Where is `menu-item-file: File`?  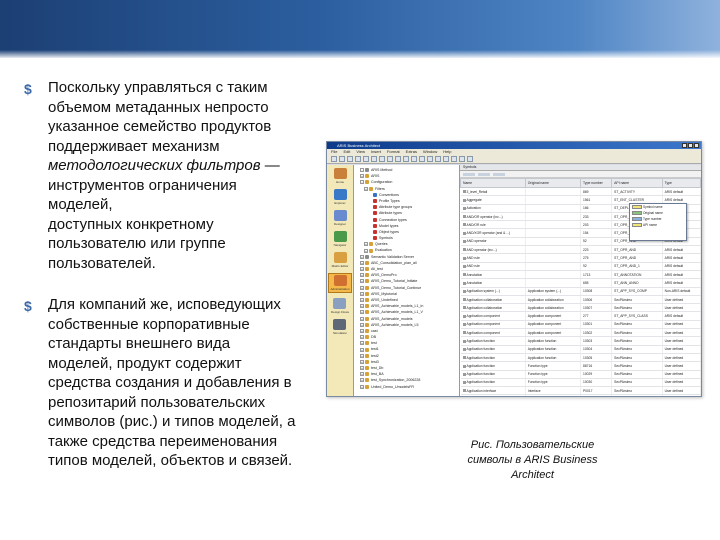
menu-item-file: File is located at coordinates (334, 152).